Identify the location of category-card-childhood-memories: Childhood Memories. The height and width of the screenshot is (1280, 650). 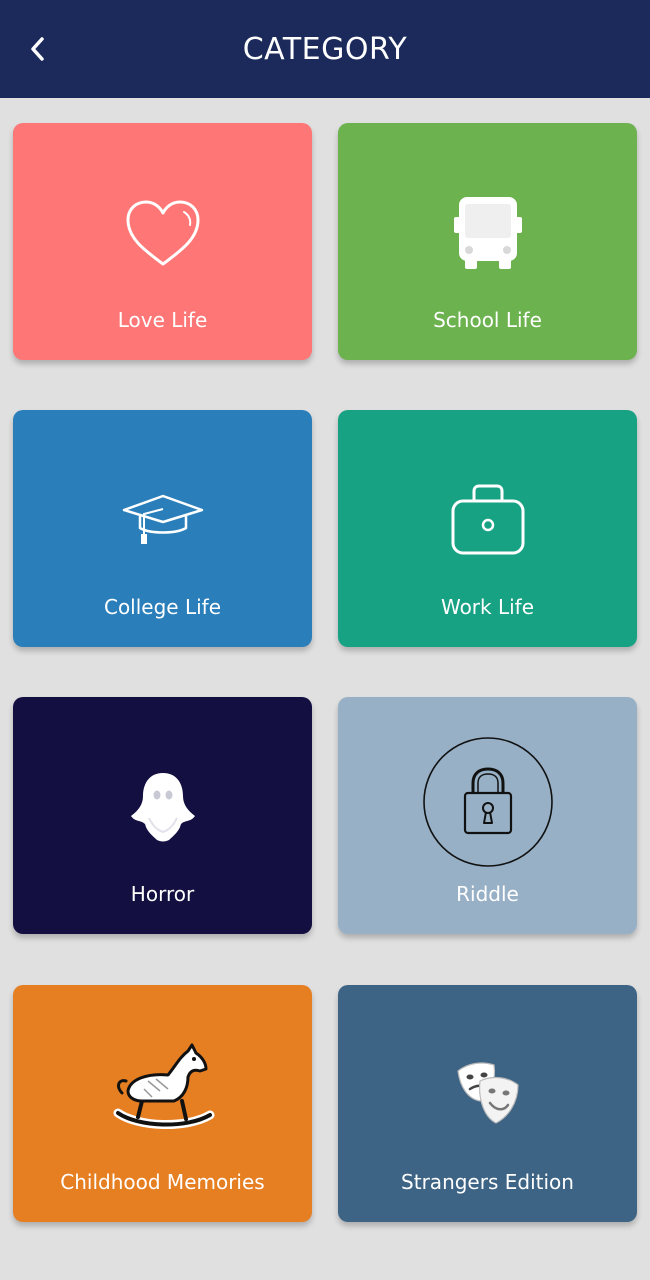
(162, 1103).